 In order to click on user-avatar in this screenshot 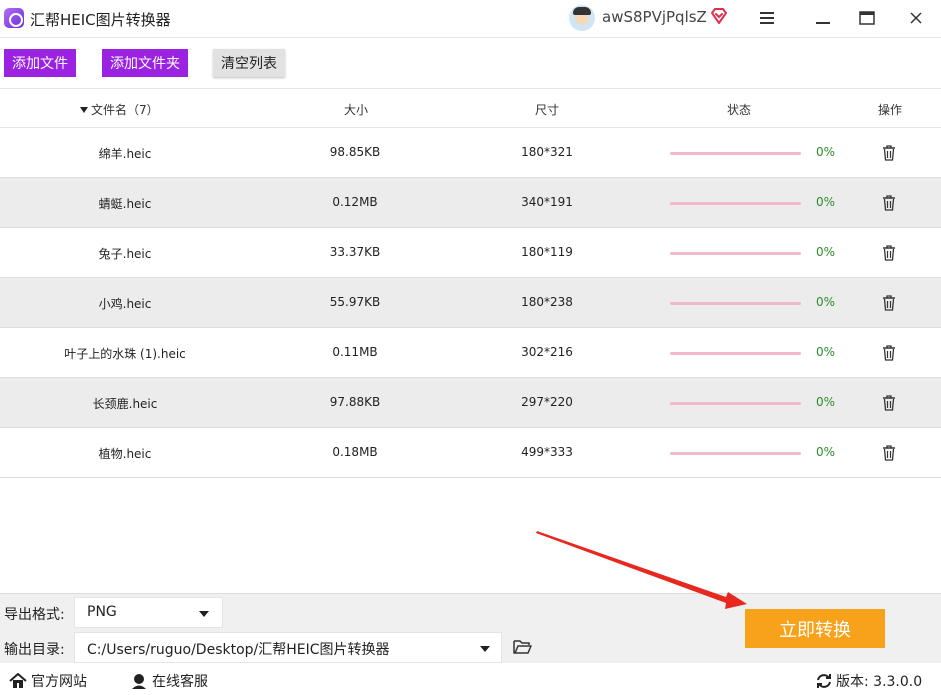, I will do `click(582, 18)`.